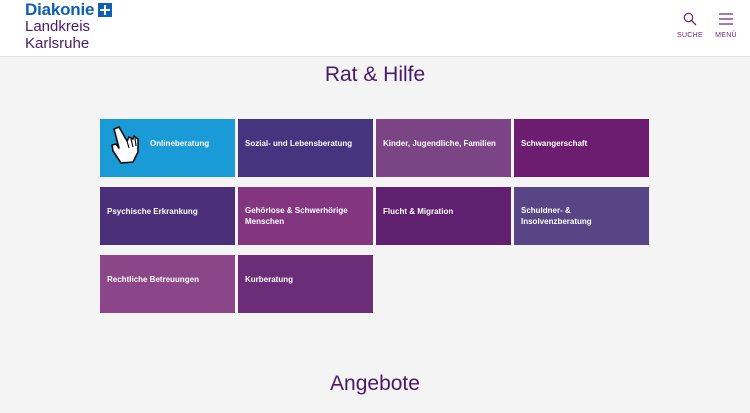 The height and width of the screenshot is (413, 750). I want to click on tile-kinder-jugendliche-familien: Kinder, Jugendliche, Familien, so click(443, 148).